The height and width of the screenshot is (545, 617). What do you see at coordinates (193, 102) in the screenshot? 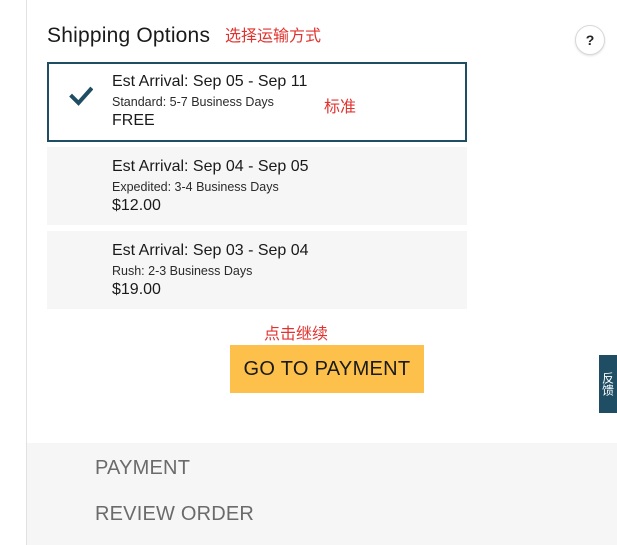
I see `option-method: Standard: 5-7 Business Days` at bounding box center [193, 102].